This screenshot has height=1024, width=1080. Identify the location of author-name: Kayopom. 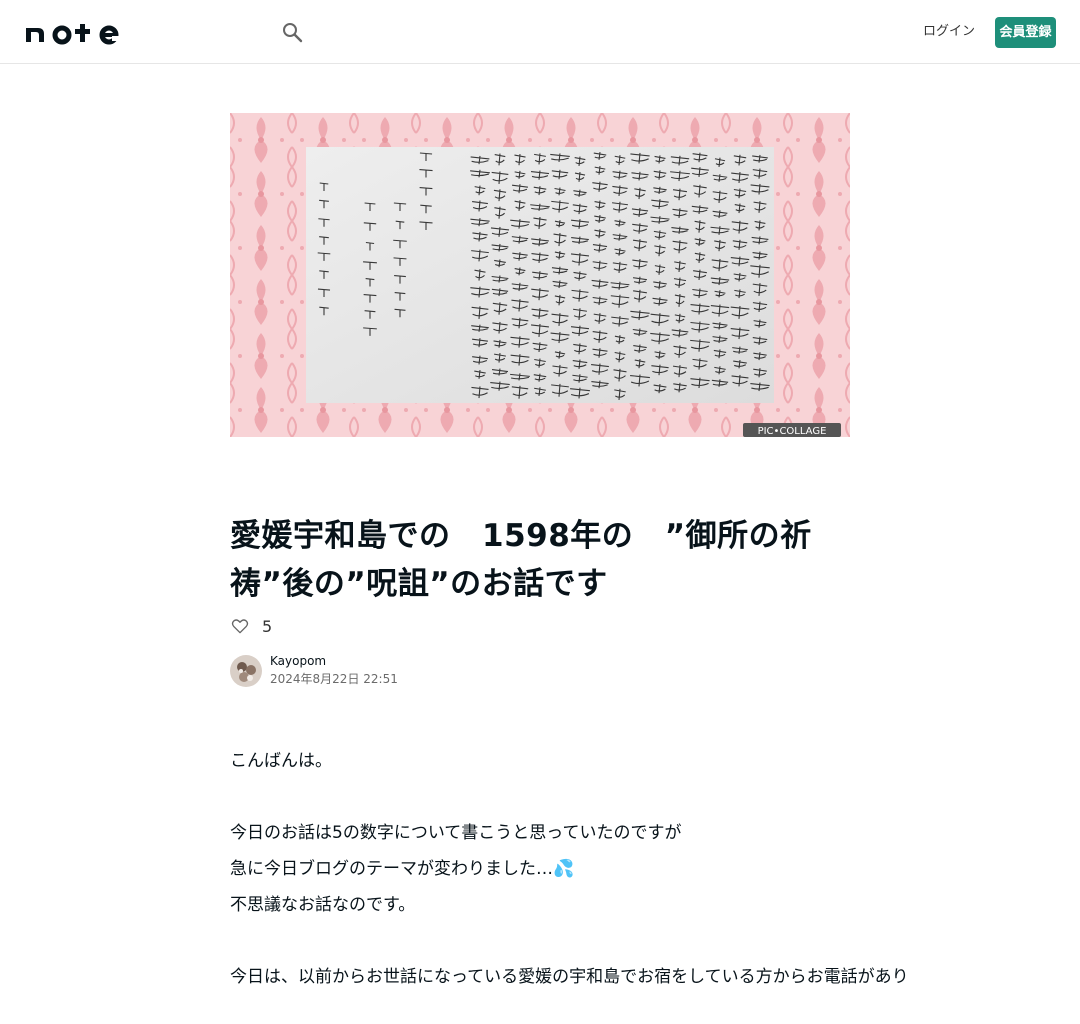
(334, 661).